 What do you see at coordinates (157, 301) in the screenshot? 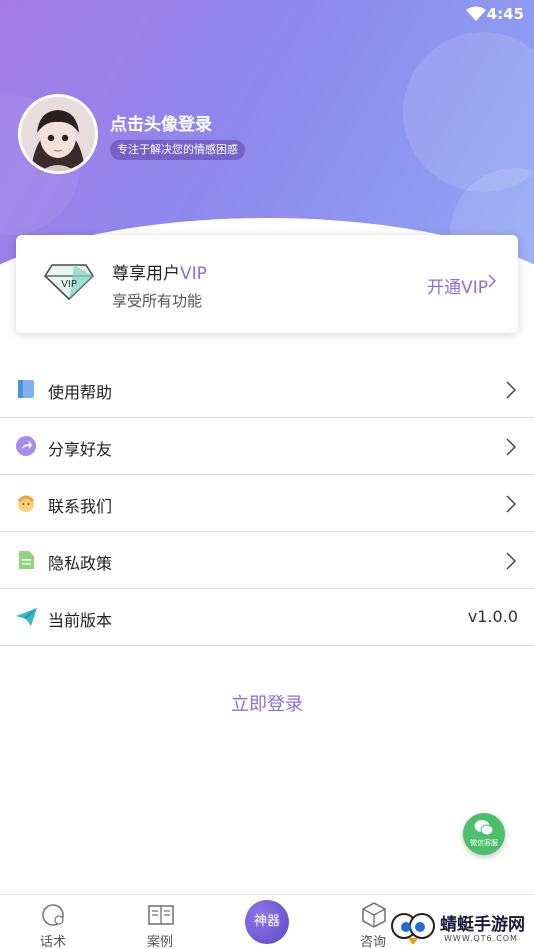
I see `vip-subtitle: 享受所有功能` at bounding box center [157, 301].